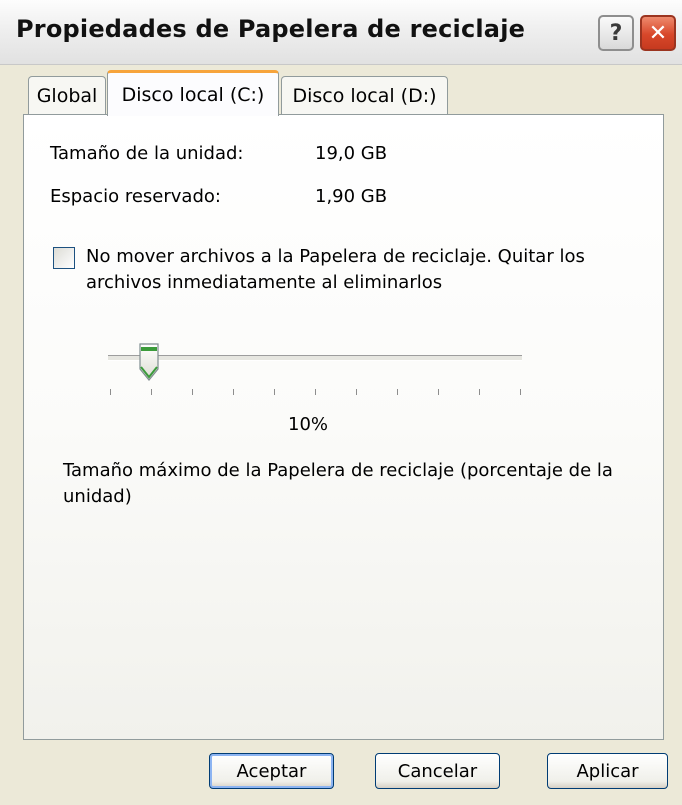 The height and width of the screenshot is (805, 682). I want to click on reserved-space-value: 1,90 GB, so click(351, 196).